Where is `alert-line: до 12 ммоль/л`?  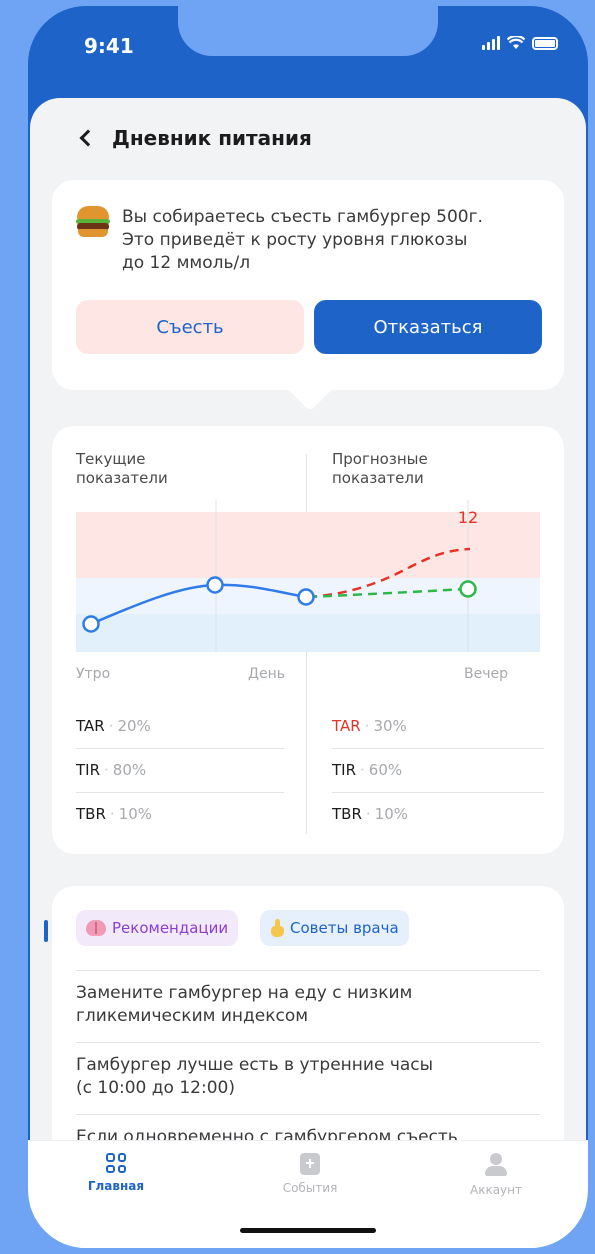
alert-line: до 12 ммоль/л is located at coordinates (186, 263).